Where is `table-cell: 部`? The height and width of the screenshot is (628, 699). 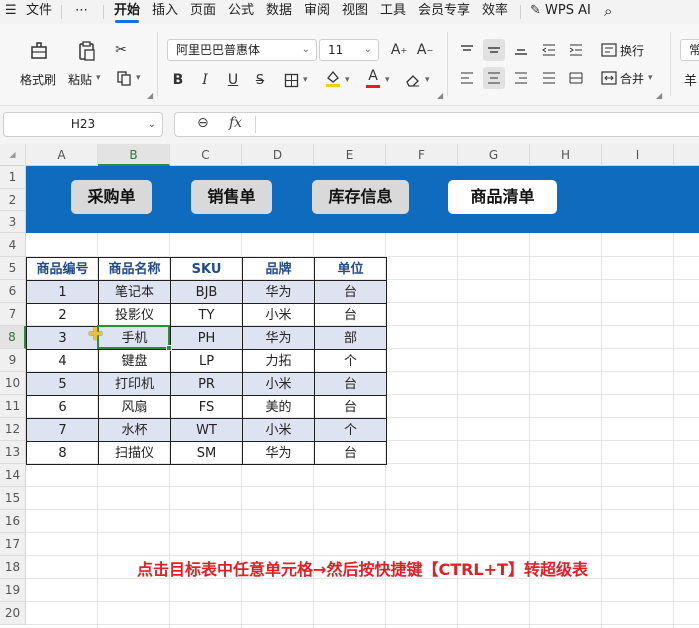
table-cell: 部 is located at coordinates (351, 338).